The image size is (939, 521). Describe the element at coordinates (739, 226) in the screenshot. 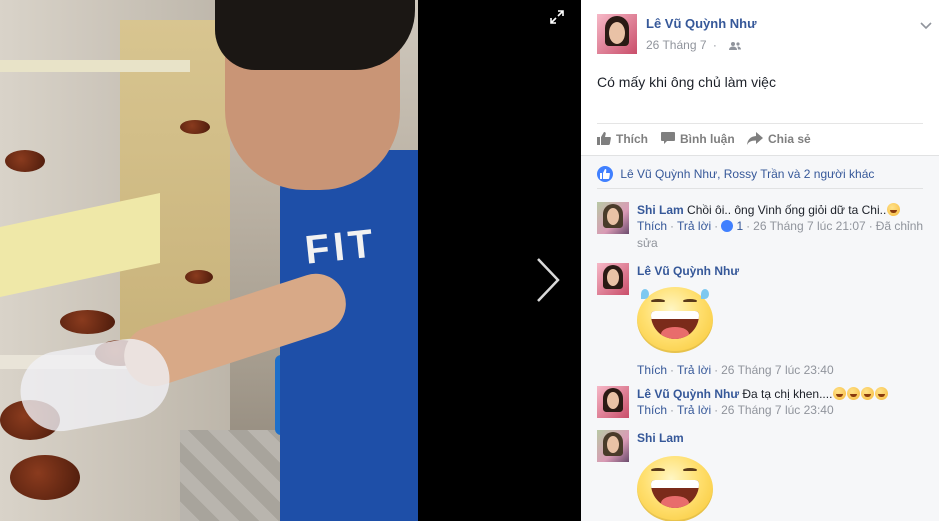

I see `comment-like-count: 1` at that location.